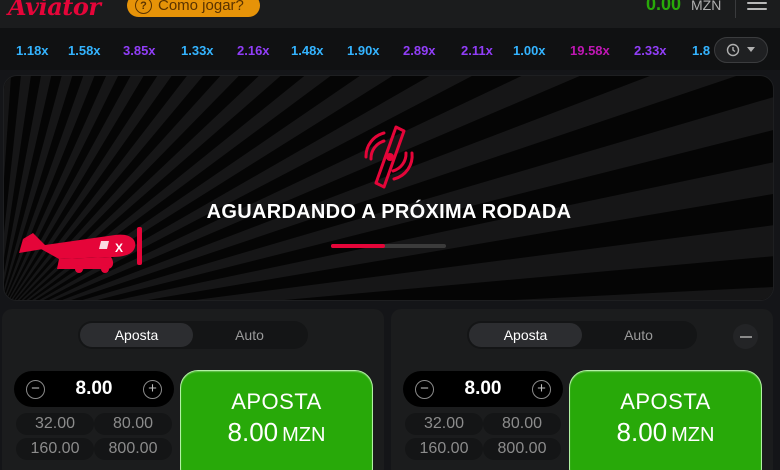 Image resolution: width=780 pixels, height=470 pixels. I want to click on multiplier-history-item: 3.85x, so click(139, 50).